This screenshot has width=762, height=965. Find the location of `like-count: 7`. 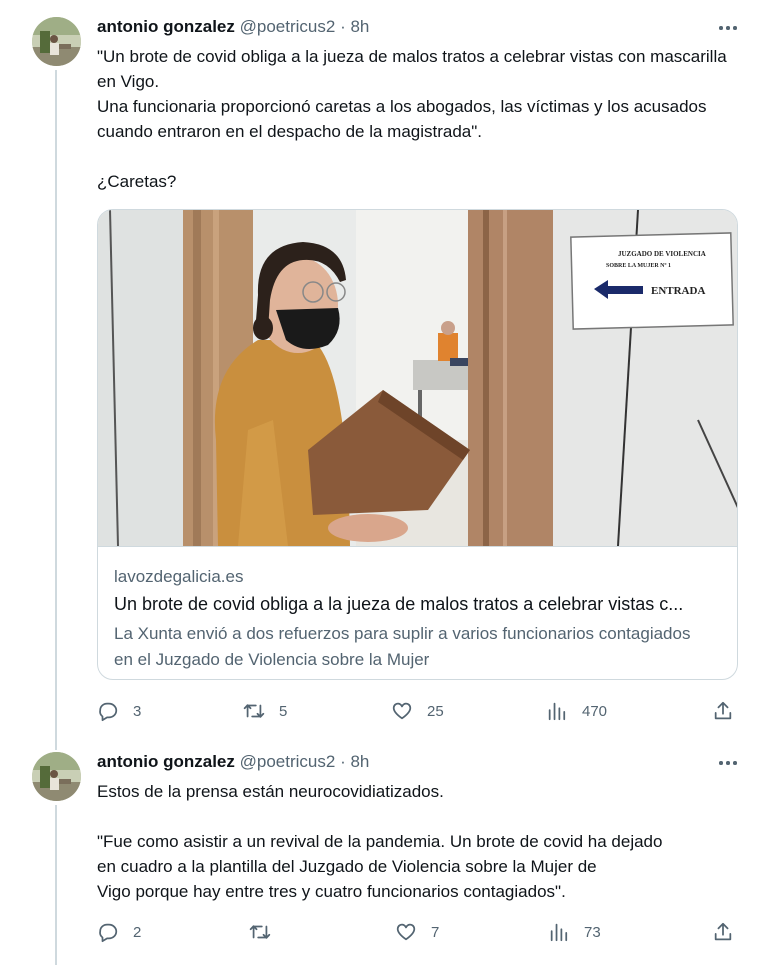

like-count: 7 is located at coordinates (435, 932).